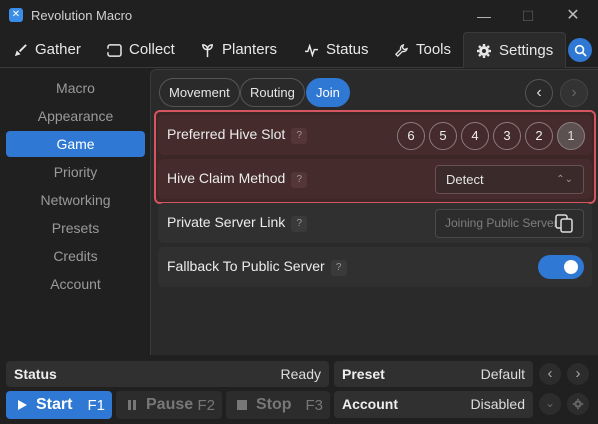 This screenshot has height=424, width=598. Describe the element at coordinates (75, 200) in the screenshot. I see `sidebar-item-networking: Networking` at that location.